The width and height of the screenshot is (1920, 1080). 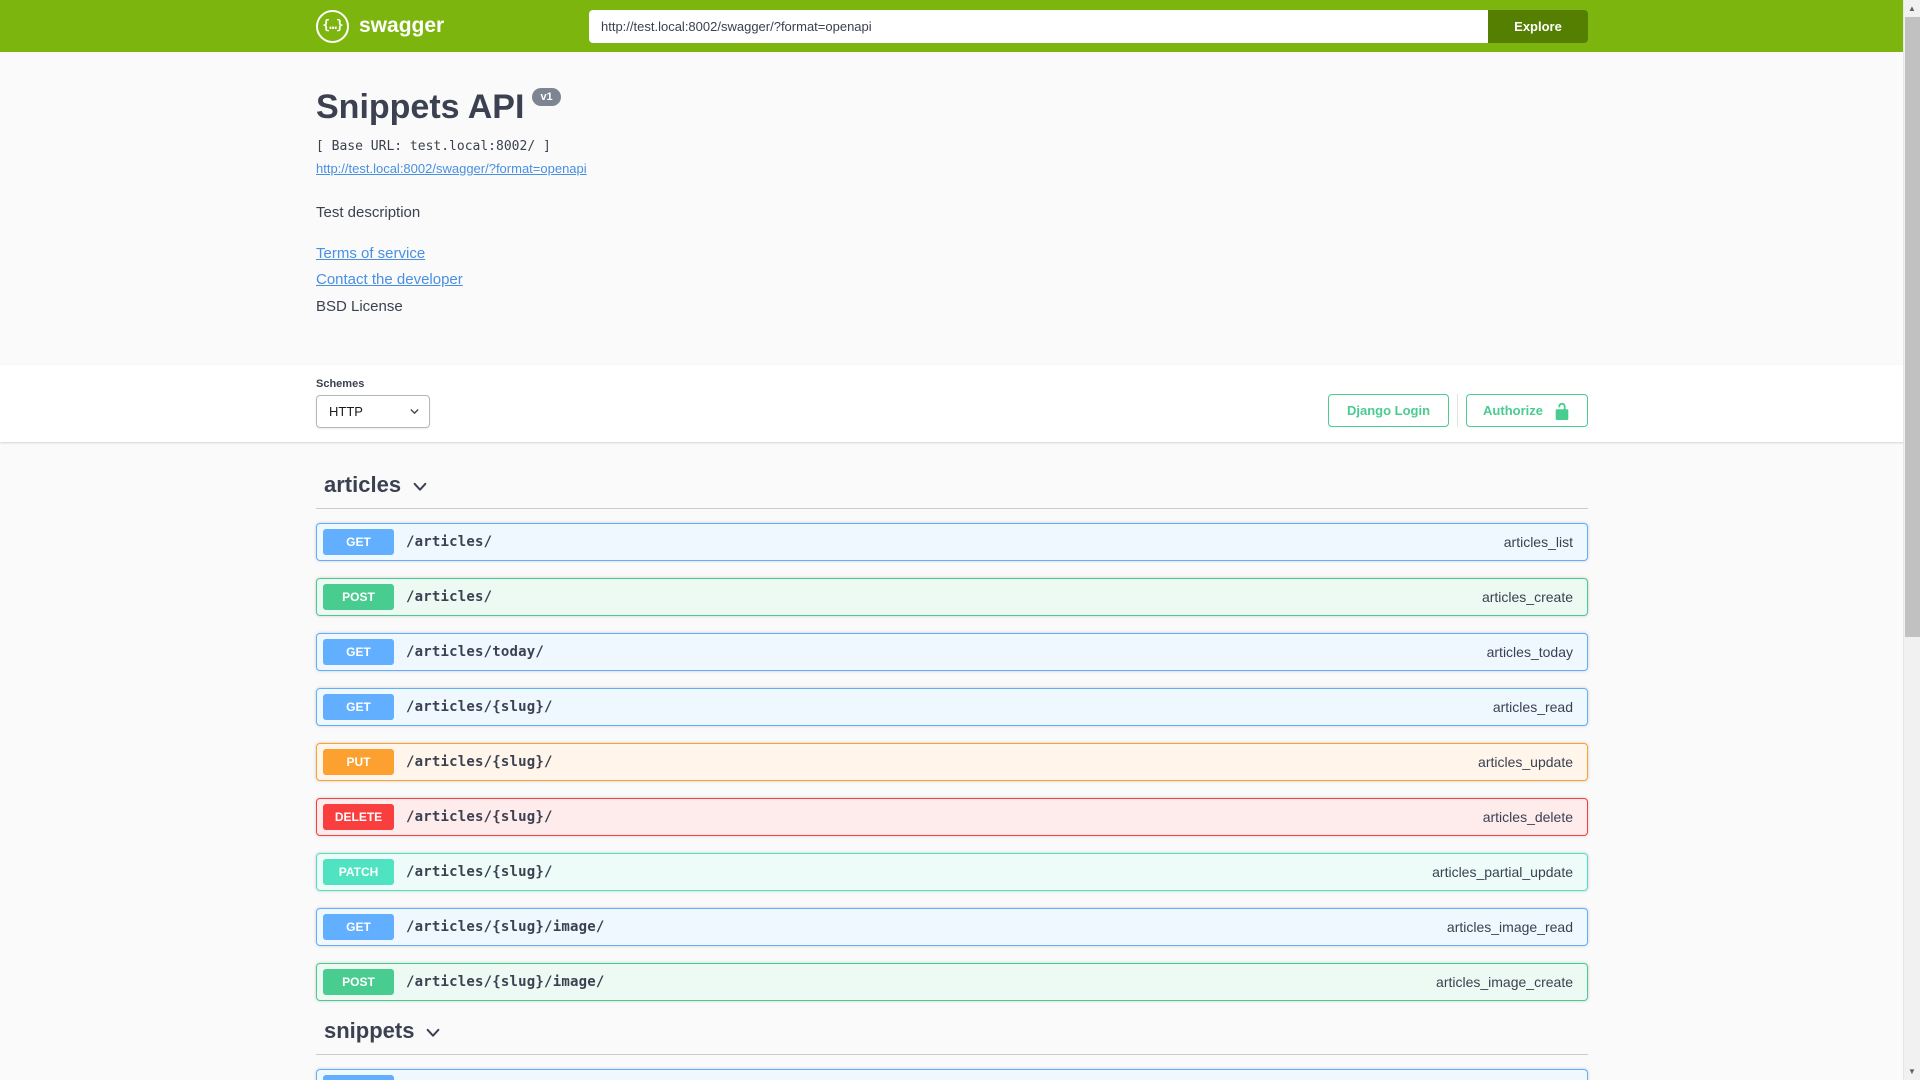 What do you see at coordinates (952, 707) in the screenshot?
I see `operation-row: GET /articles/{slug}/ articles_read` at bounding box center [952, 707].